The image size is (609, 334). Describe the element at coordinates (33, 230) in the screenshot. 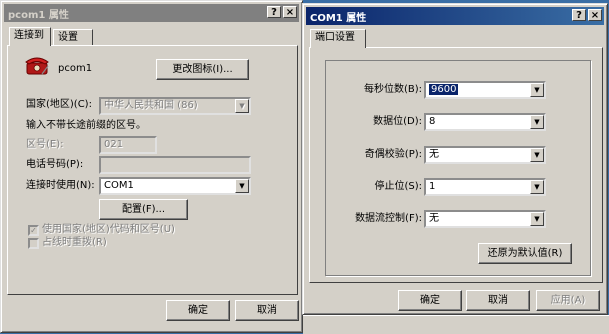

I see `use-country-code-checkbox: ✓` at that location.